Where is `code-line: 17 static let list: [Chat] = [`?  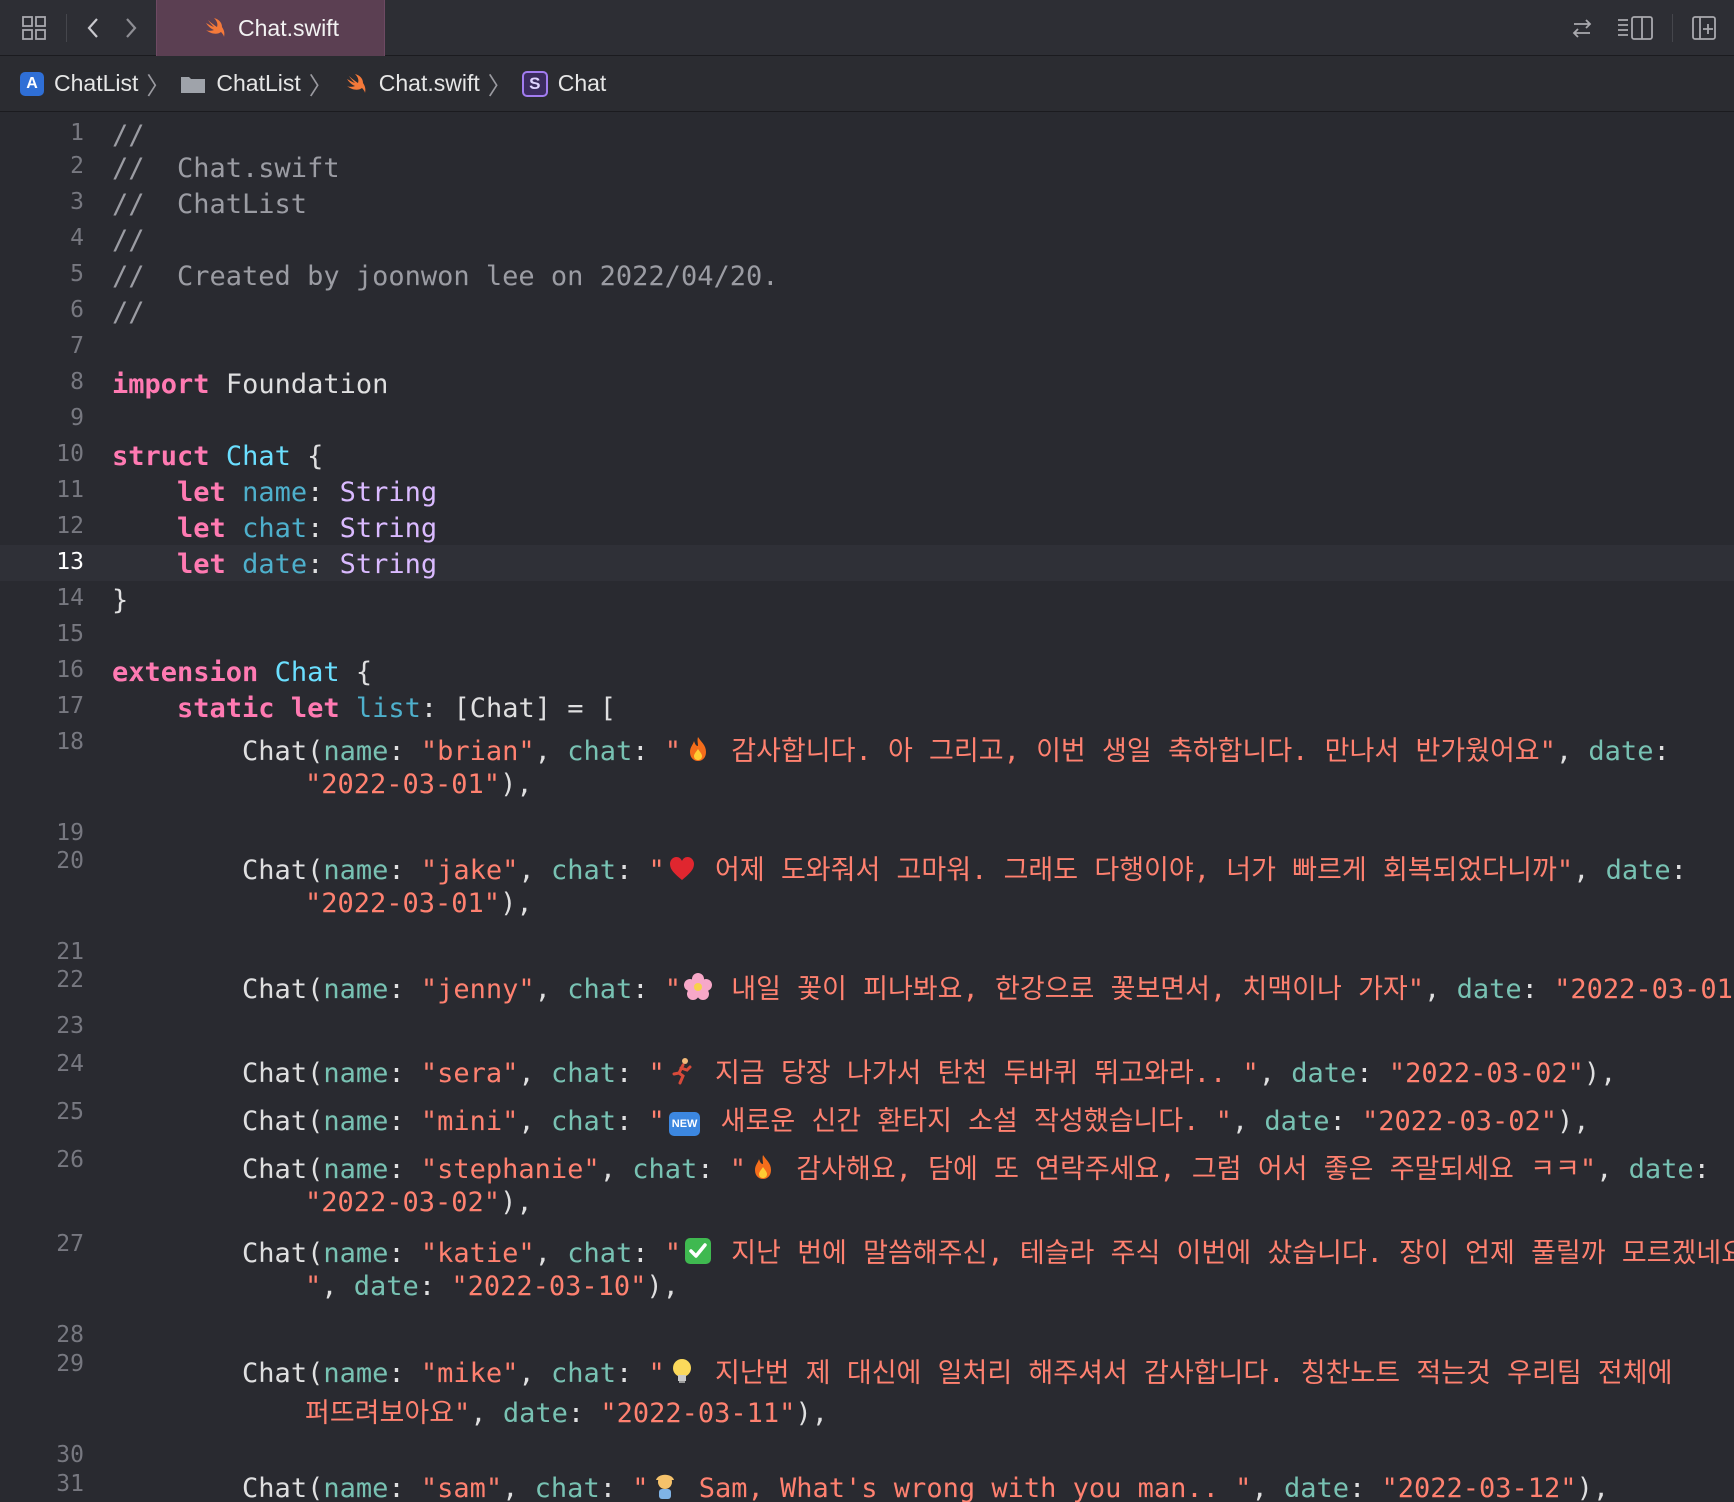 code-line: 17 static let list: [Chat] = [ is located at coordinates (867, 709).